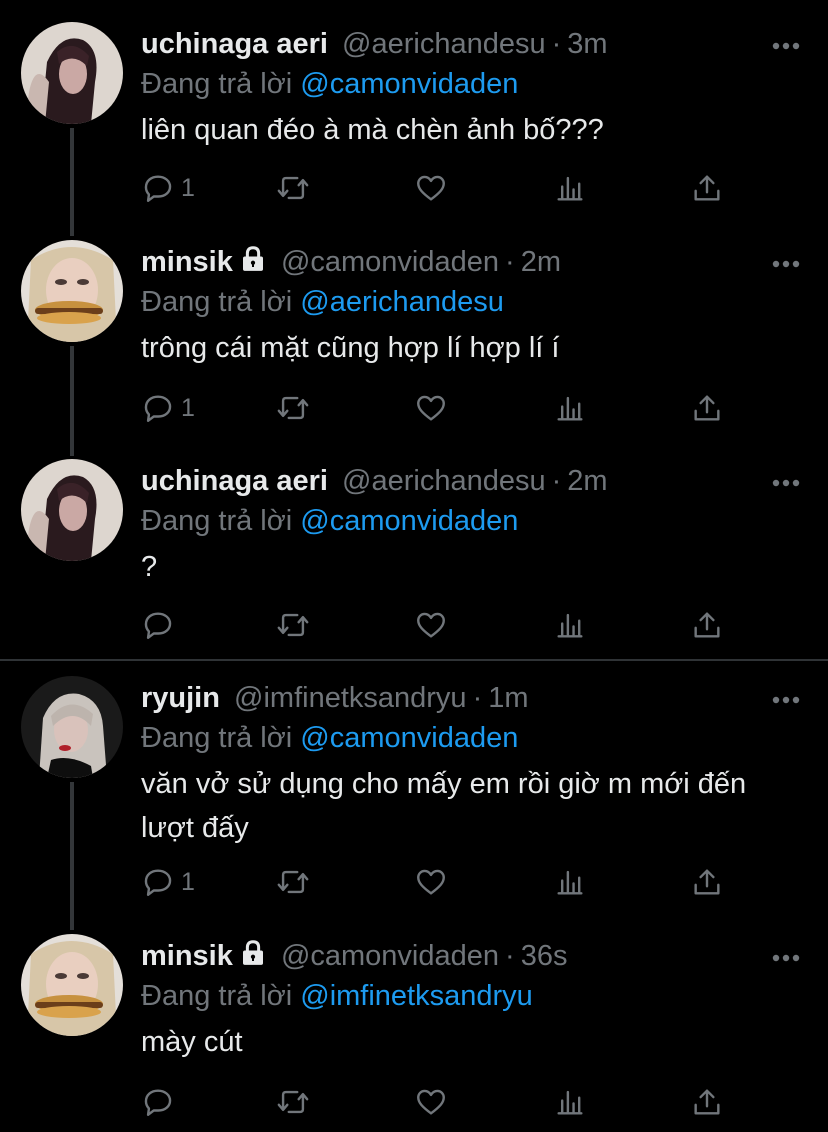  What do you see at coordinates (508, 698) in the screenshot?
I see `timestamp: 1m` at bounding box center [508, 698].